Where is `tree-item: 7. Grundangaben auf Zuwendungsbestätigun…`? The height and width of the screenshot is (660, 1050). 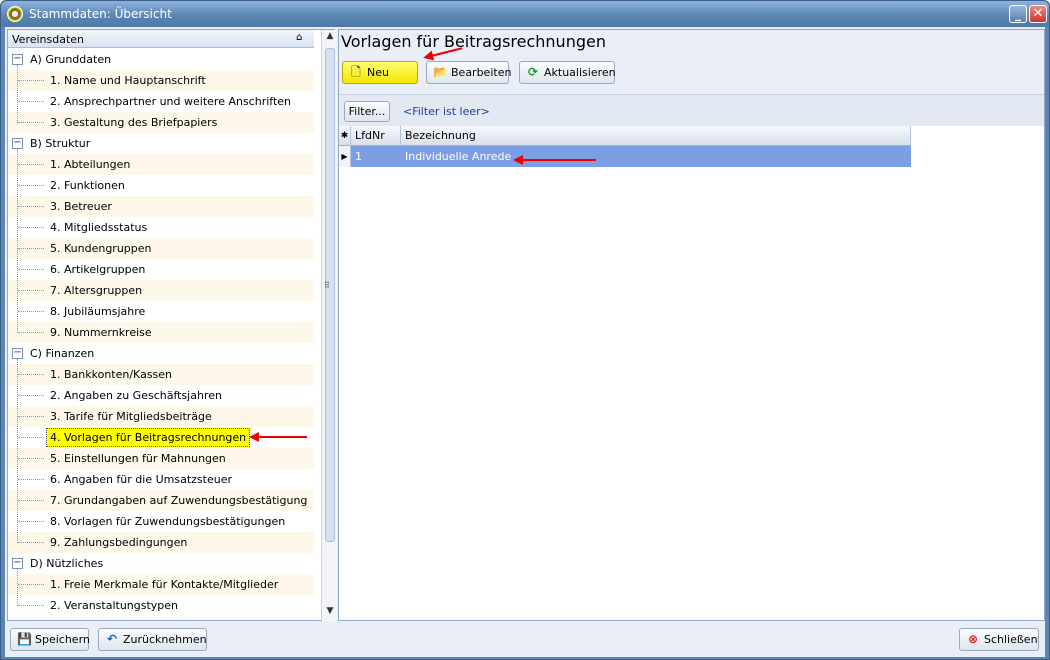 tree-item: 7. Grundangaben auf Zuwendungsbestätigun… is located at coordinates (161, 500).